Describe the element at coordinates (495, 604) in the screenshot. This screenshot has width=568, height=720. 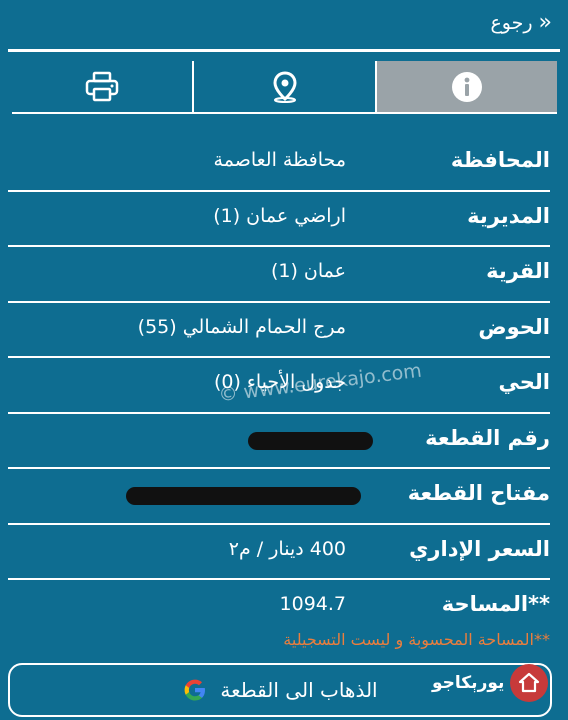
I see `field-label: **المساحة` at that location.